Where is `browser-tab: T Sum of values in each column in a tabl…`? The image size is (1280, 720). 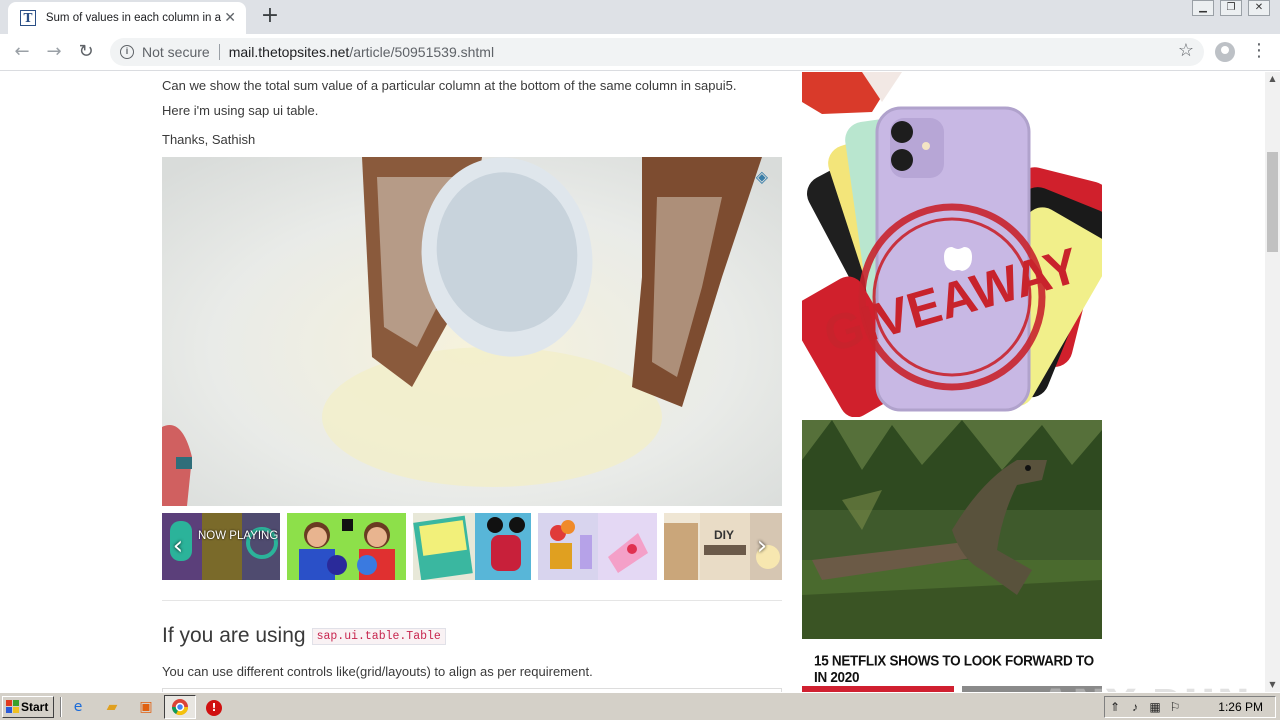 browser-tab: T Sum of values in each column in a tabl… is located at coordinates (127, 18).